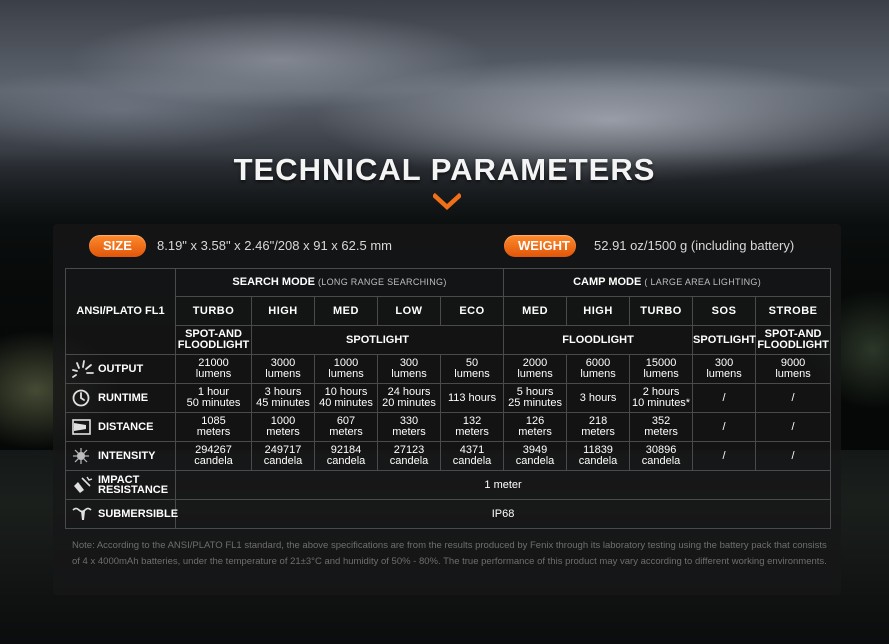 The height and width of the screenshot is (644, 889). I want to click on output-value: 6000 lumens, so click(598, 369).